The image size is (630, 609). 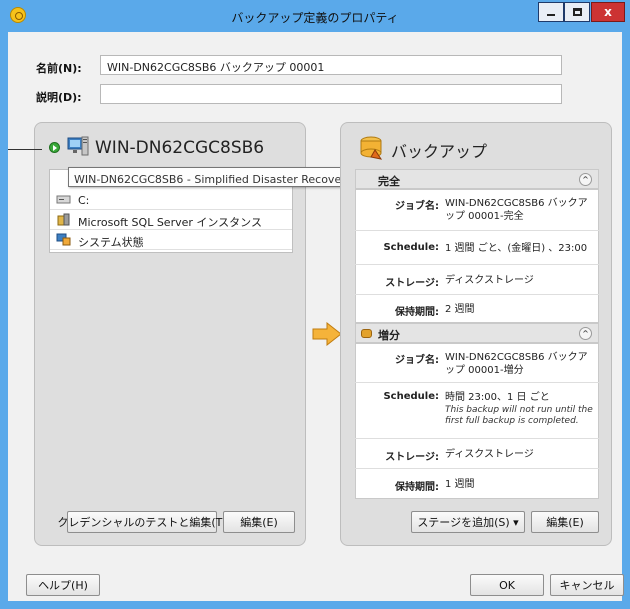 I want to click on source-computer-name: WIN-DN62CGC8SB6, so click(x=180, y=148).